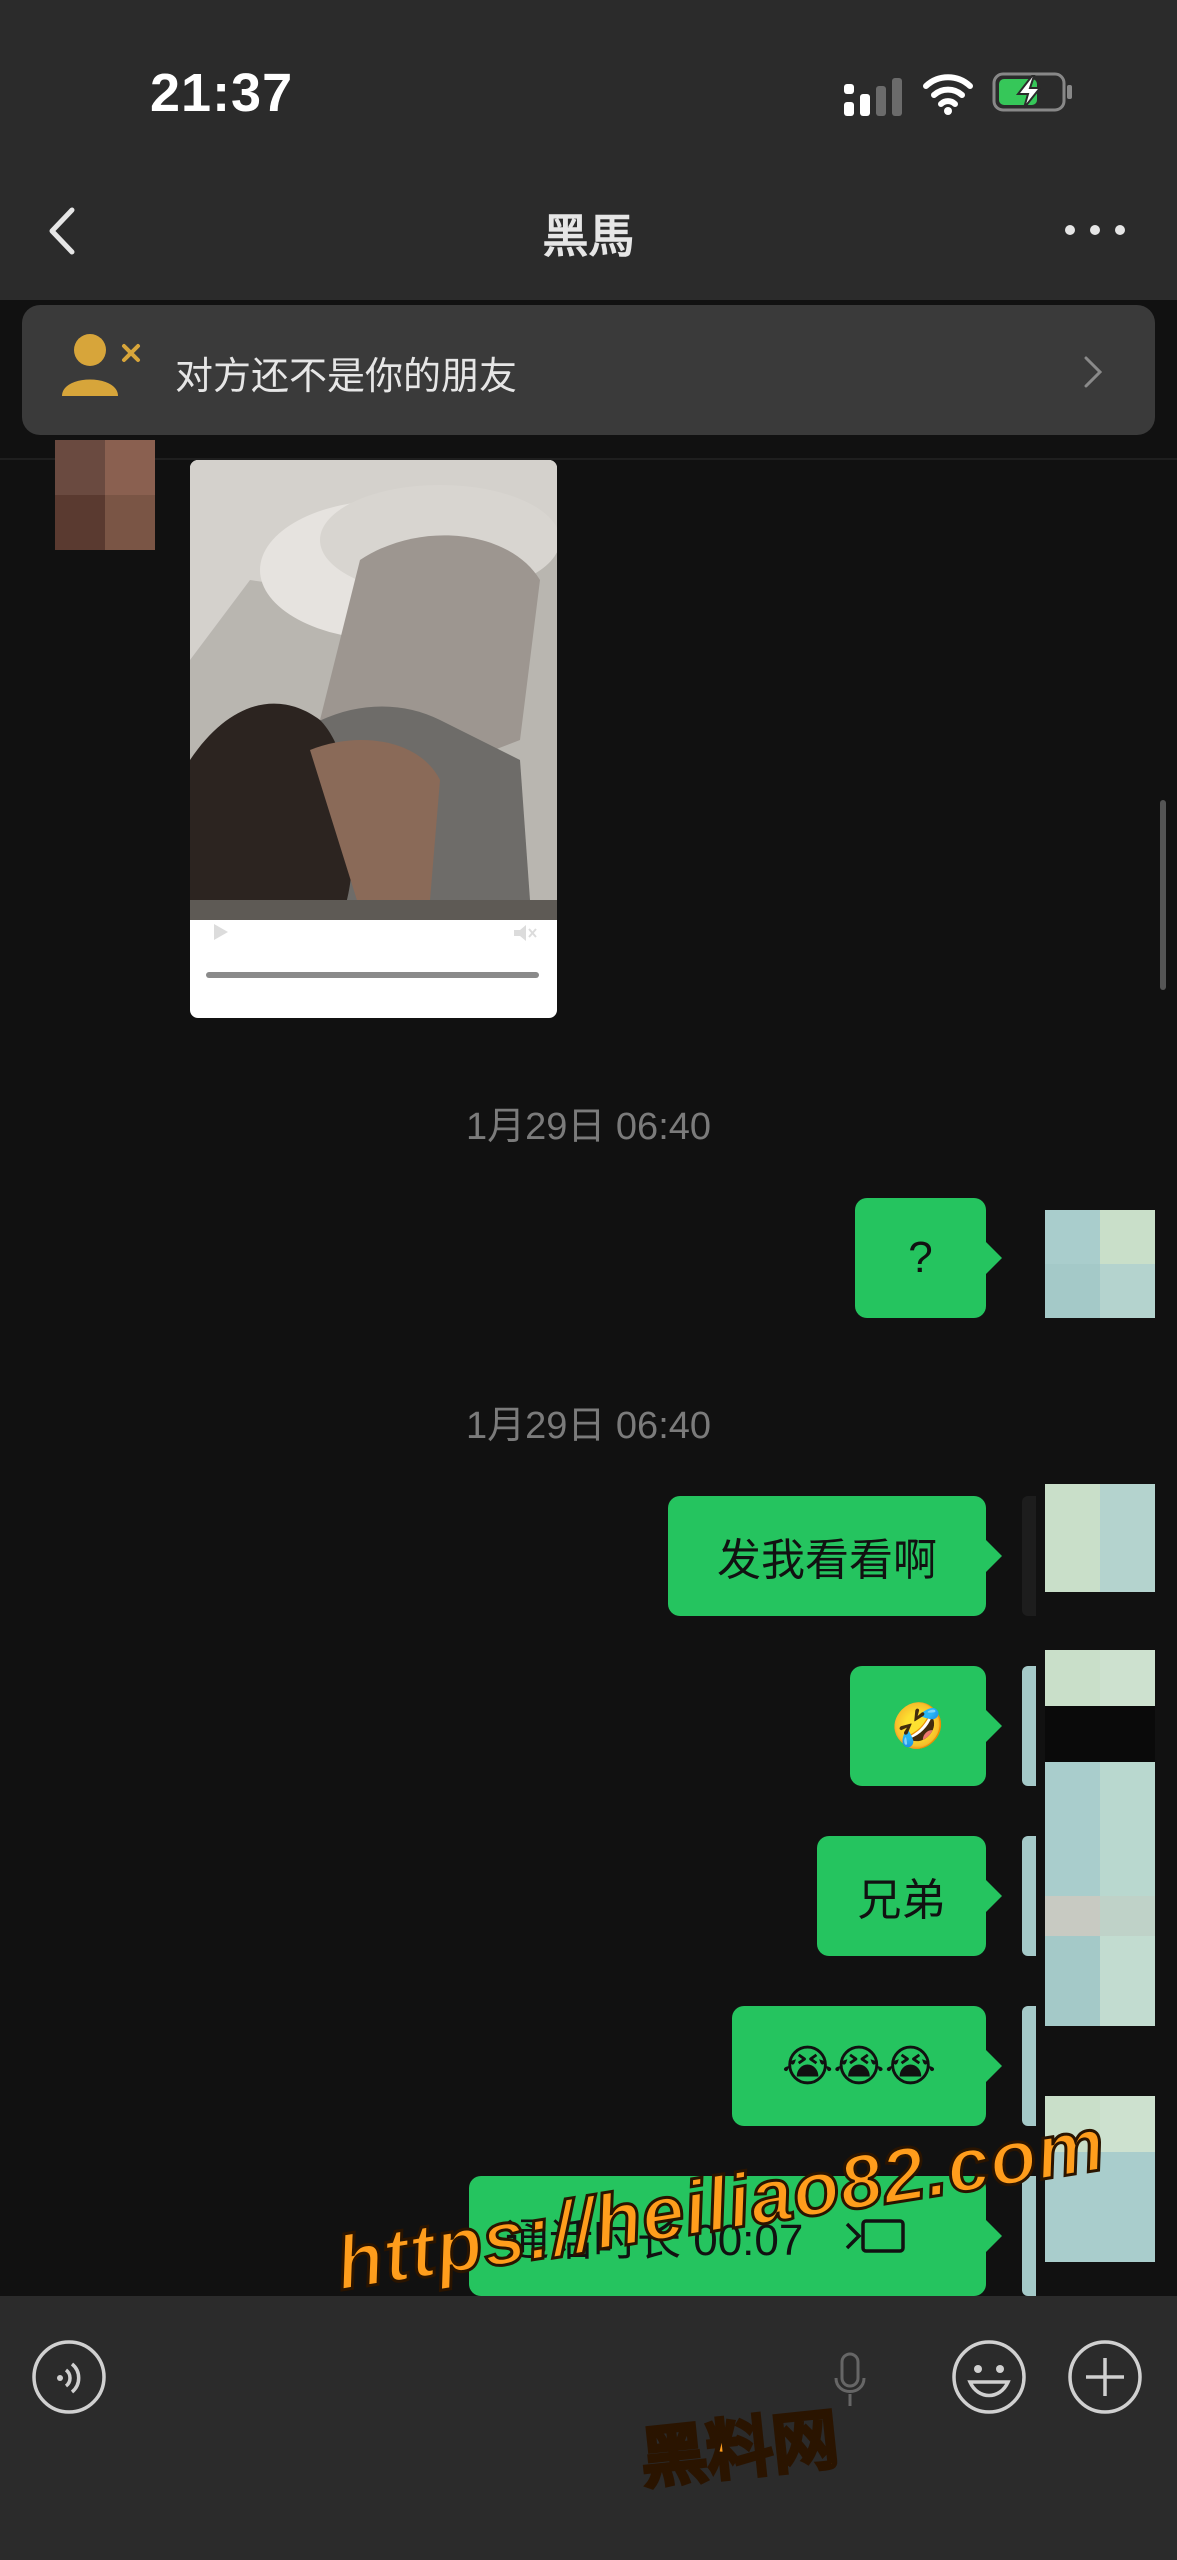 This screenshot has height=2560, width=1177. What do you see at coordinates (948, 94) in the screenshot?
I see `wifi-icon` at bounding box center [948, 94].